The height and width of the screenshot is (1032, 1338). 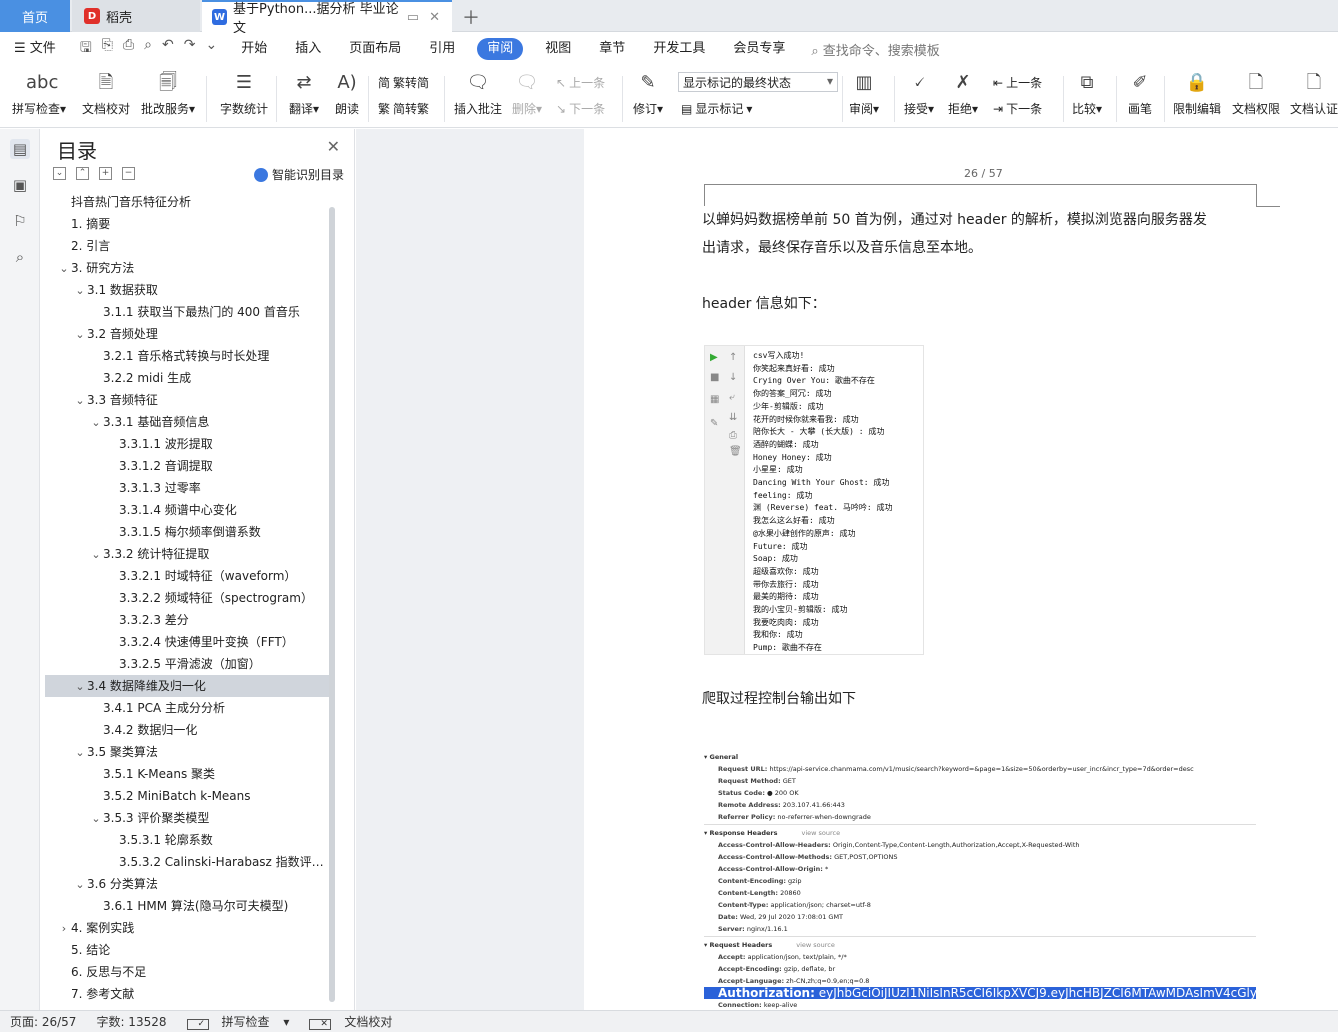 I want to click on menu-review: 审阅, so click(x=500, y=49).